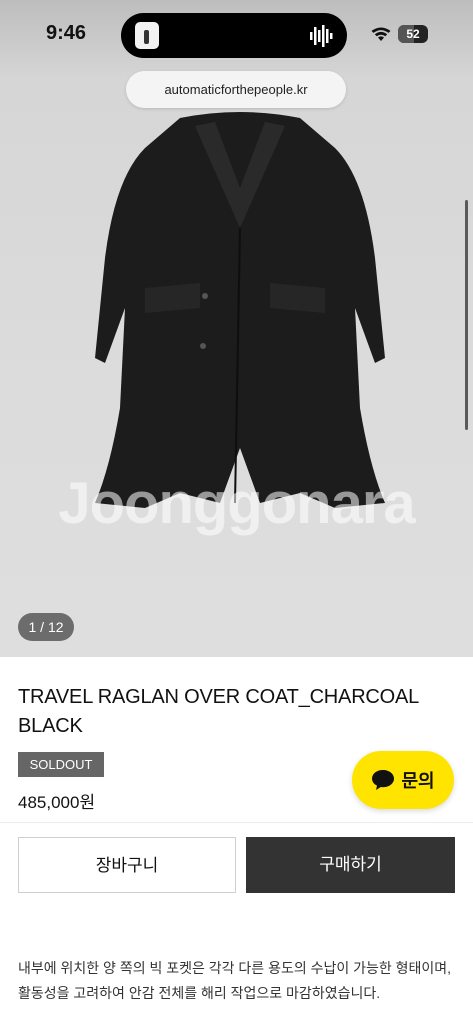  What do you see at coordinates (127, 865) in the screenshot?
I see `add-to-cart-button: 장바구니` at bounding box center [127, 865].